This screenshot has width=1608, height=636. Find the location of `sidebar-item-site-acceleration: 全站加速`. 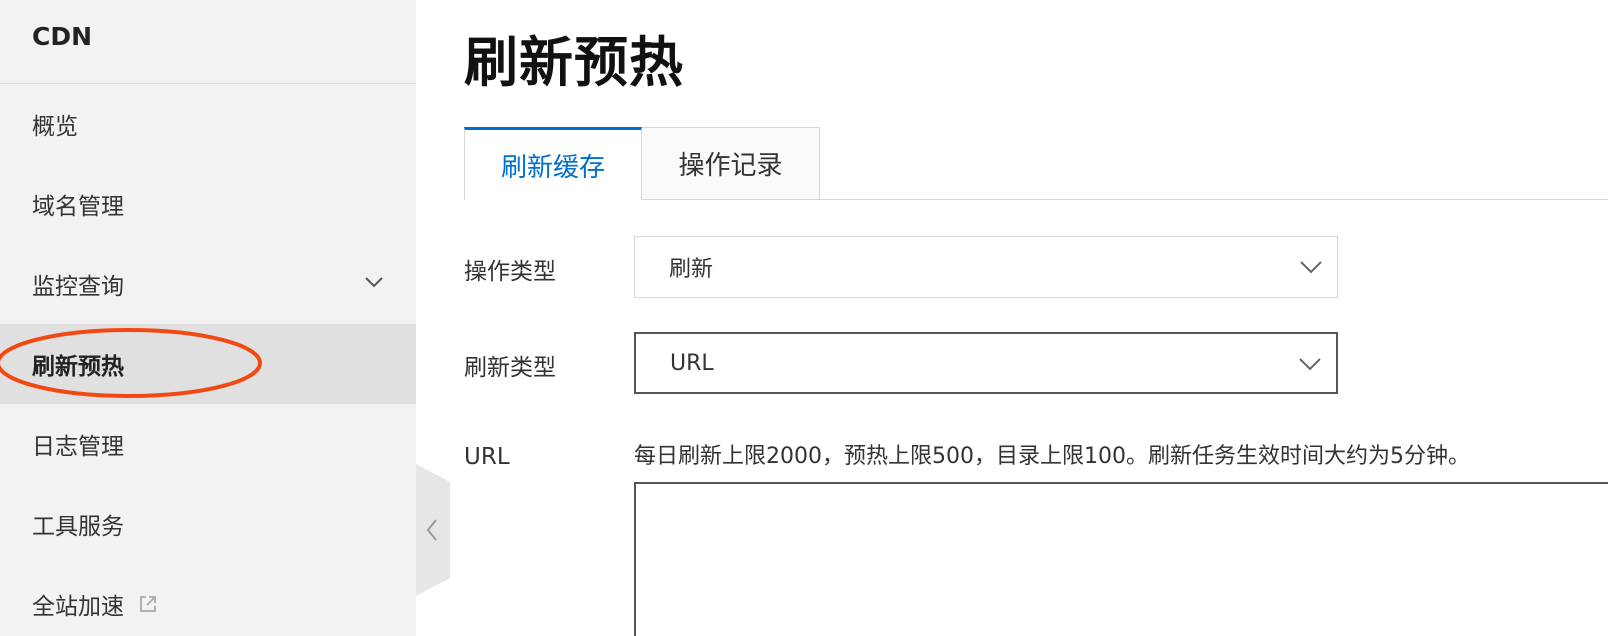

sidebar-item-site-acceleration: 全站加速 is located at coordinates (208, 600).